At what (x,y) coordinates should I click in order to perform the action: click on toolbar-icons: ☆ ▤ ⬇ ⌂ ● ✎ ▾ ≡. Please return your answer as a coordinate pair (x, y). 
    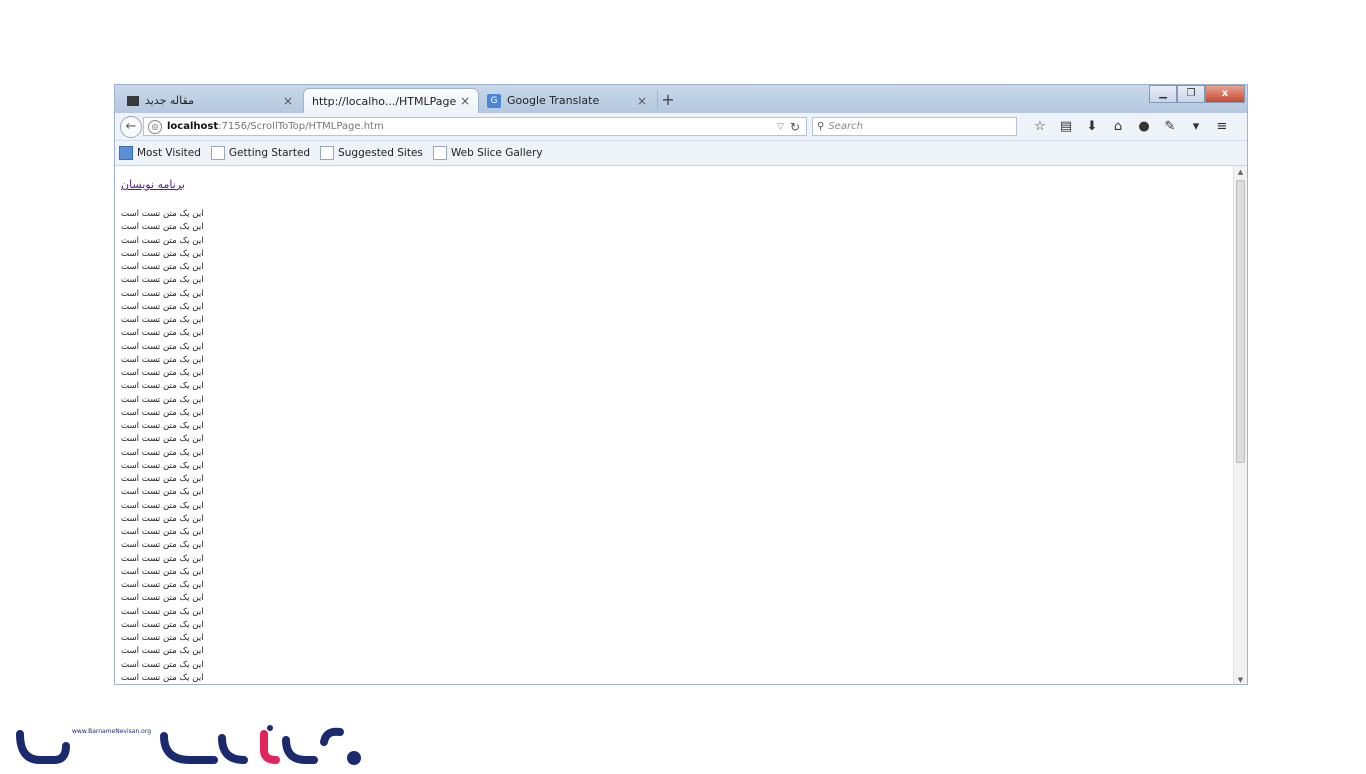
    Looking at the image, I should click on (1131, 127).